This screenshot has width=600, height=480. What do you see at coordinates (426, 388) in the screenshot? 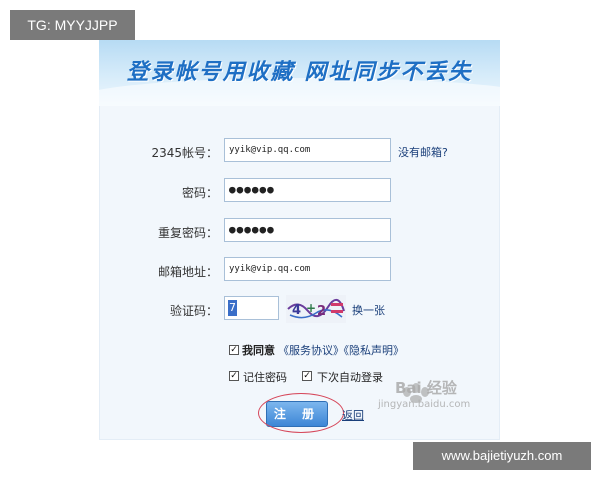
I see `watermark-brand: Bai 经验` at bounding box center [426, 388].